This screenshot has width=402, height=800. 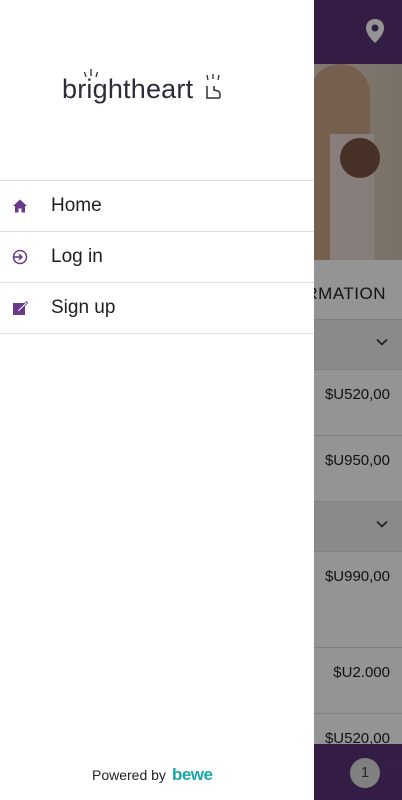 I want to click on bewe-logo: bewe, so click(x=192, y=774).